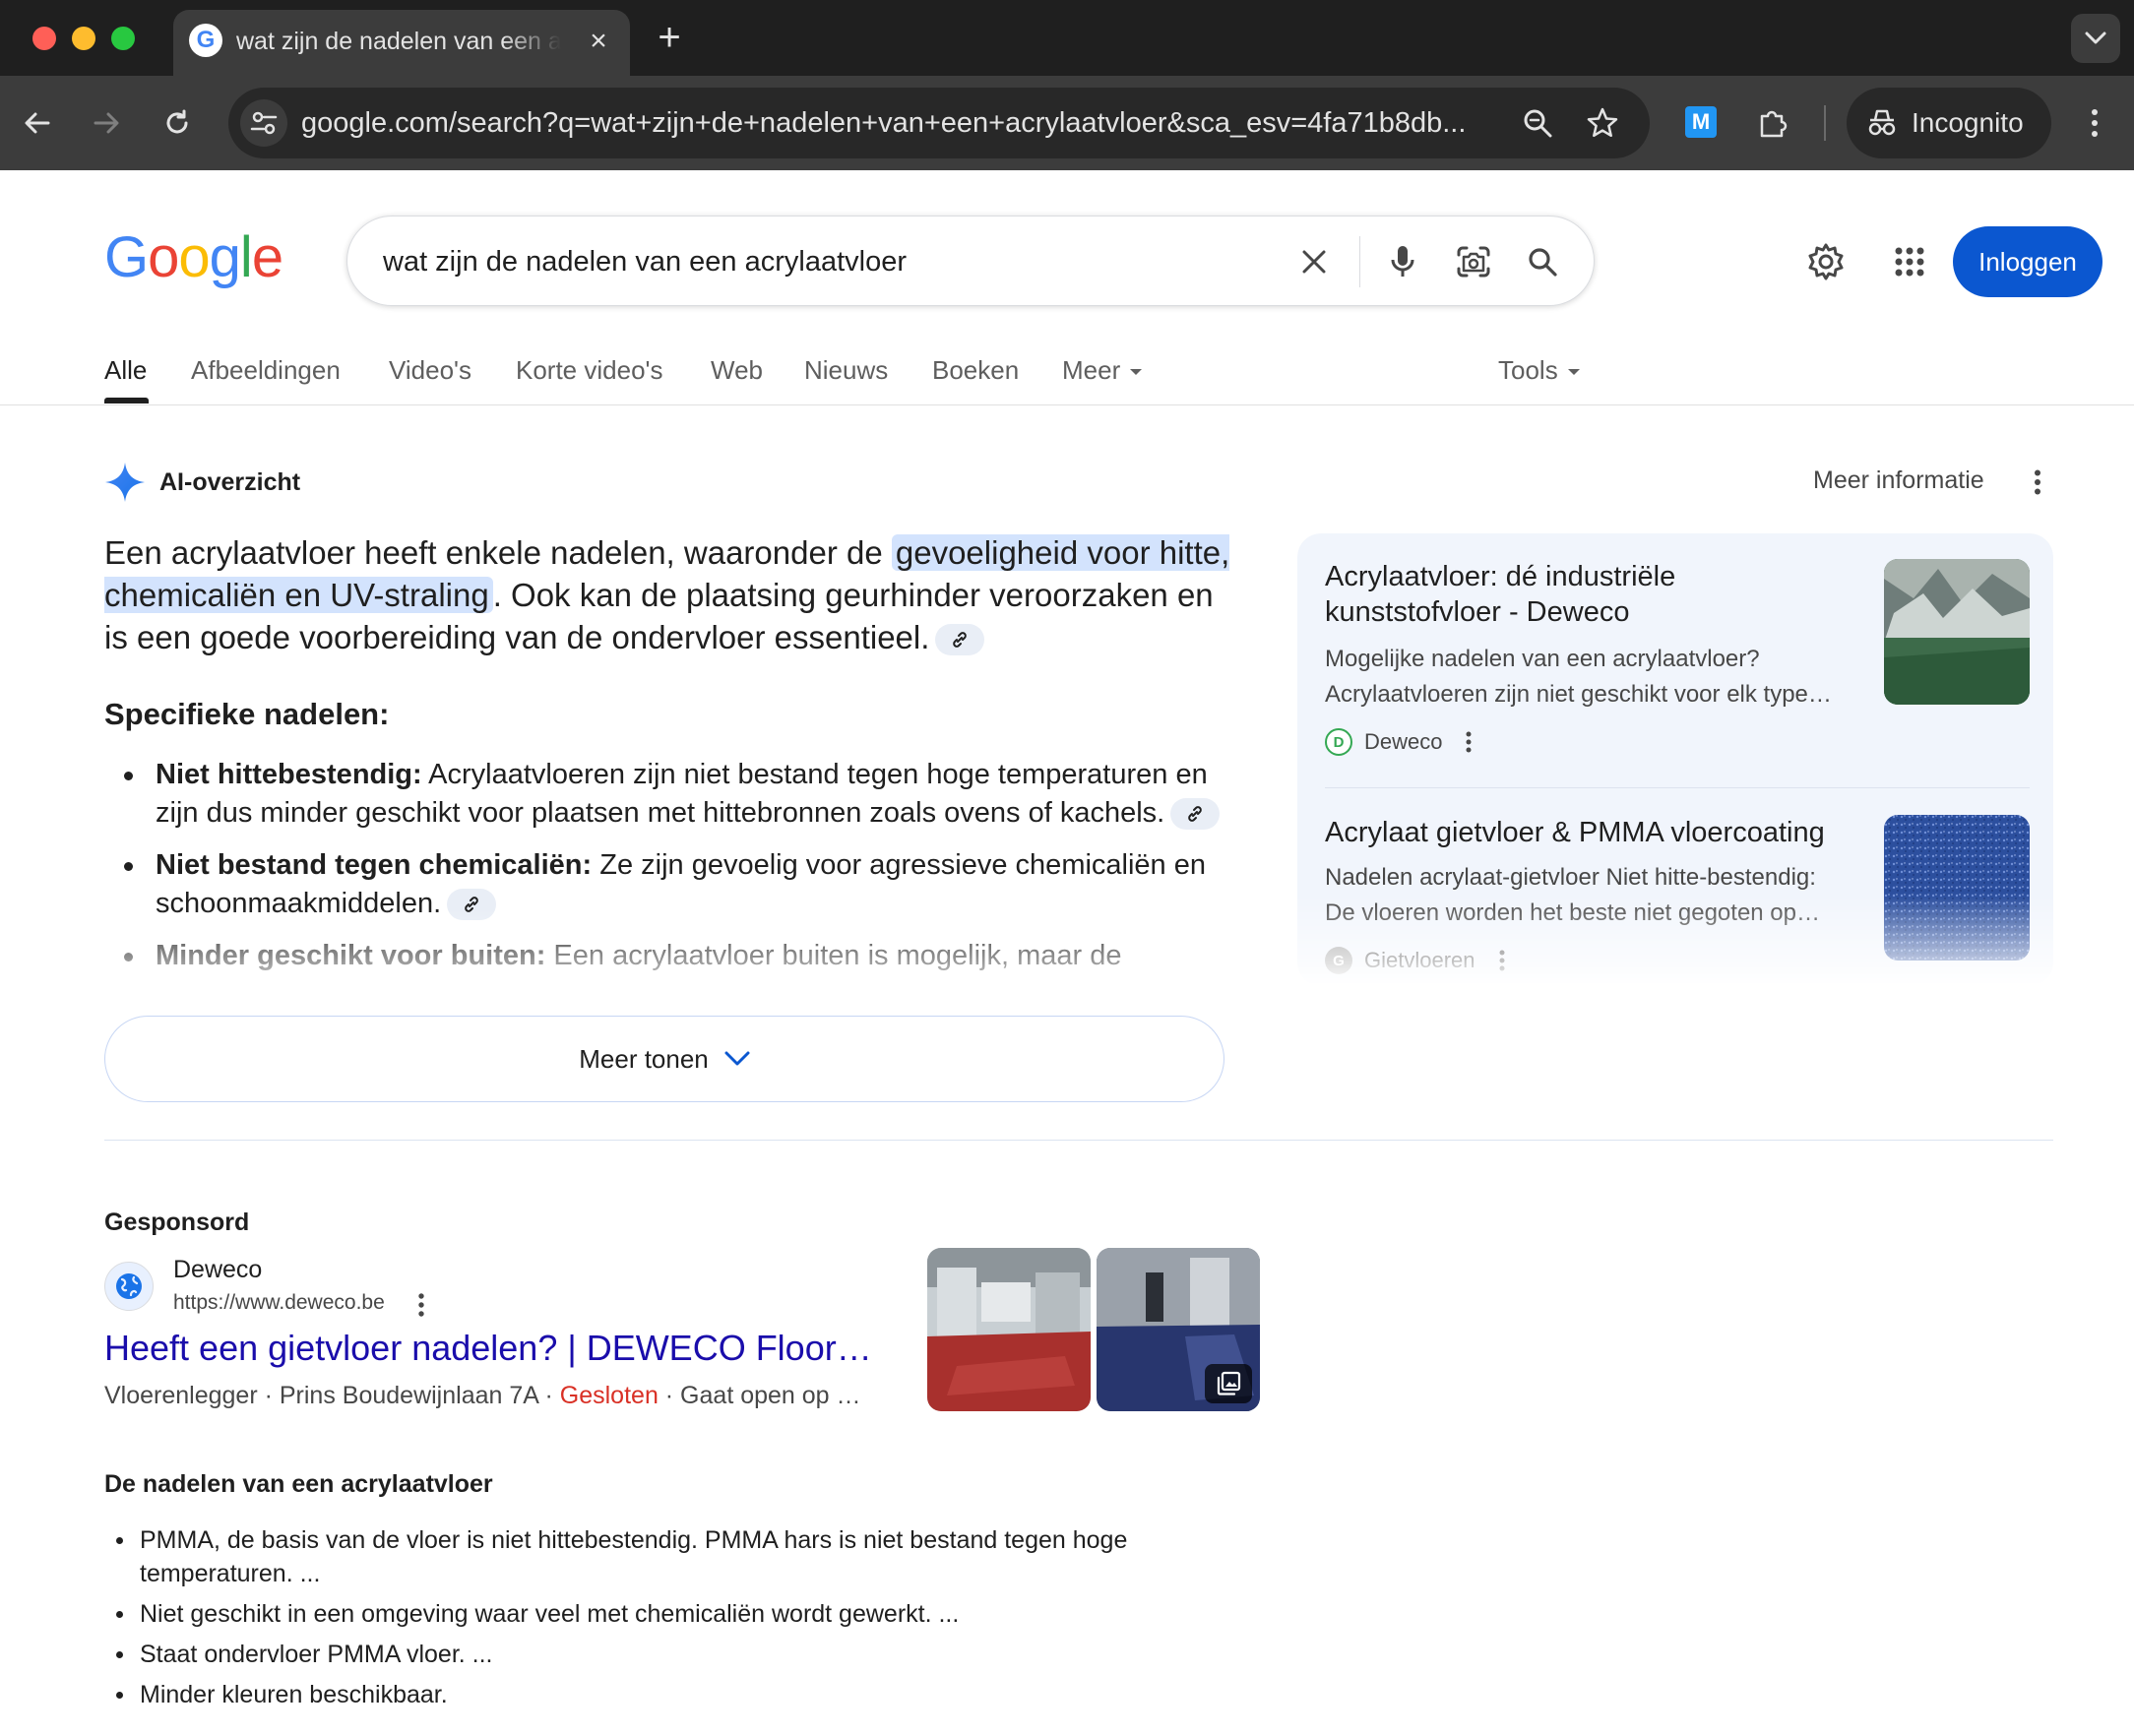 This screenshot has width=2134, height=1736. I want to click on tab-more-label: Meer, so click(1092, 370).